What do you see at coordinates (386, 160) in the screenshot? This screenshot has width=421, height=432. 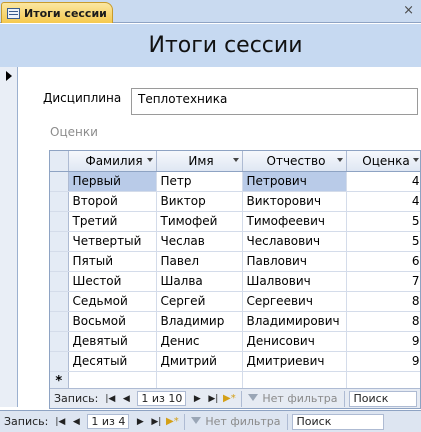 I see `column-header-label: Оценка` at bounding box center [386, 160].